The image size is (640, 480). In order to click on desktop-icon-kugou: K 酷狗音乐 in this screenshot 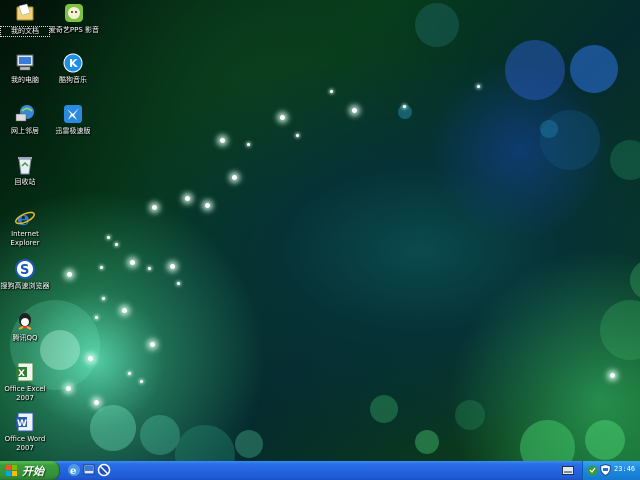, I will do `click(73, 68)`.